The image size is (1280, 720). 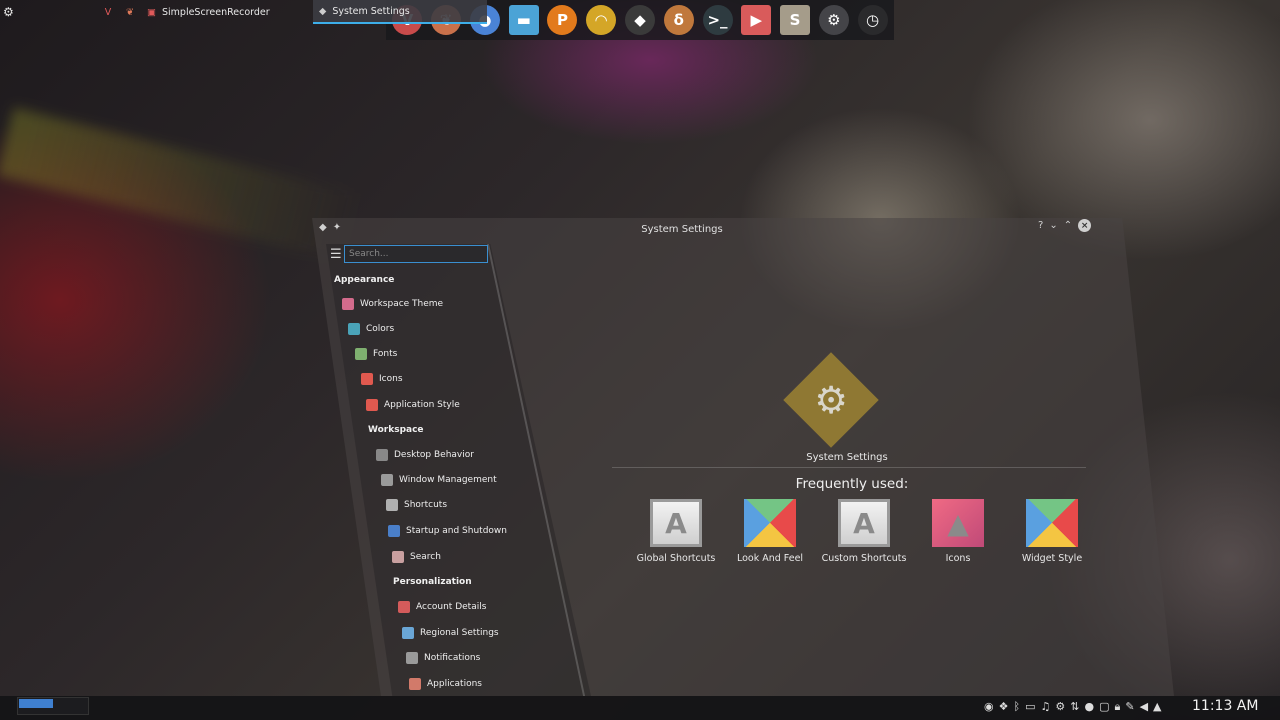 I want to click on settings-tray-icon: ⚙, so click(x=1060, y=707).